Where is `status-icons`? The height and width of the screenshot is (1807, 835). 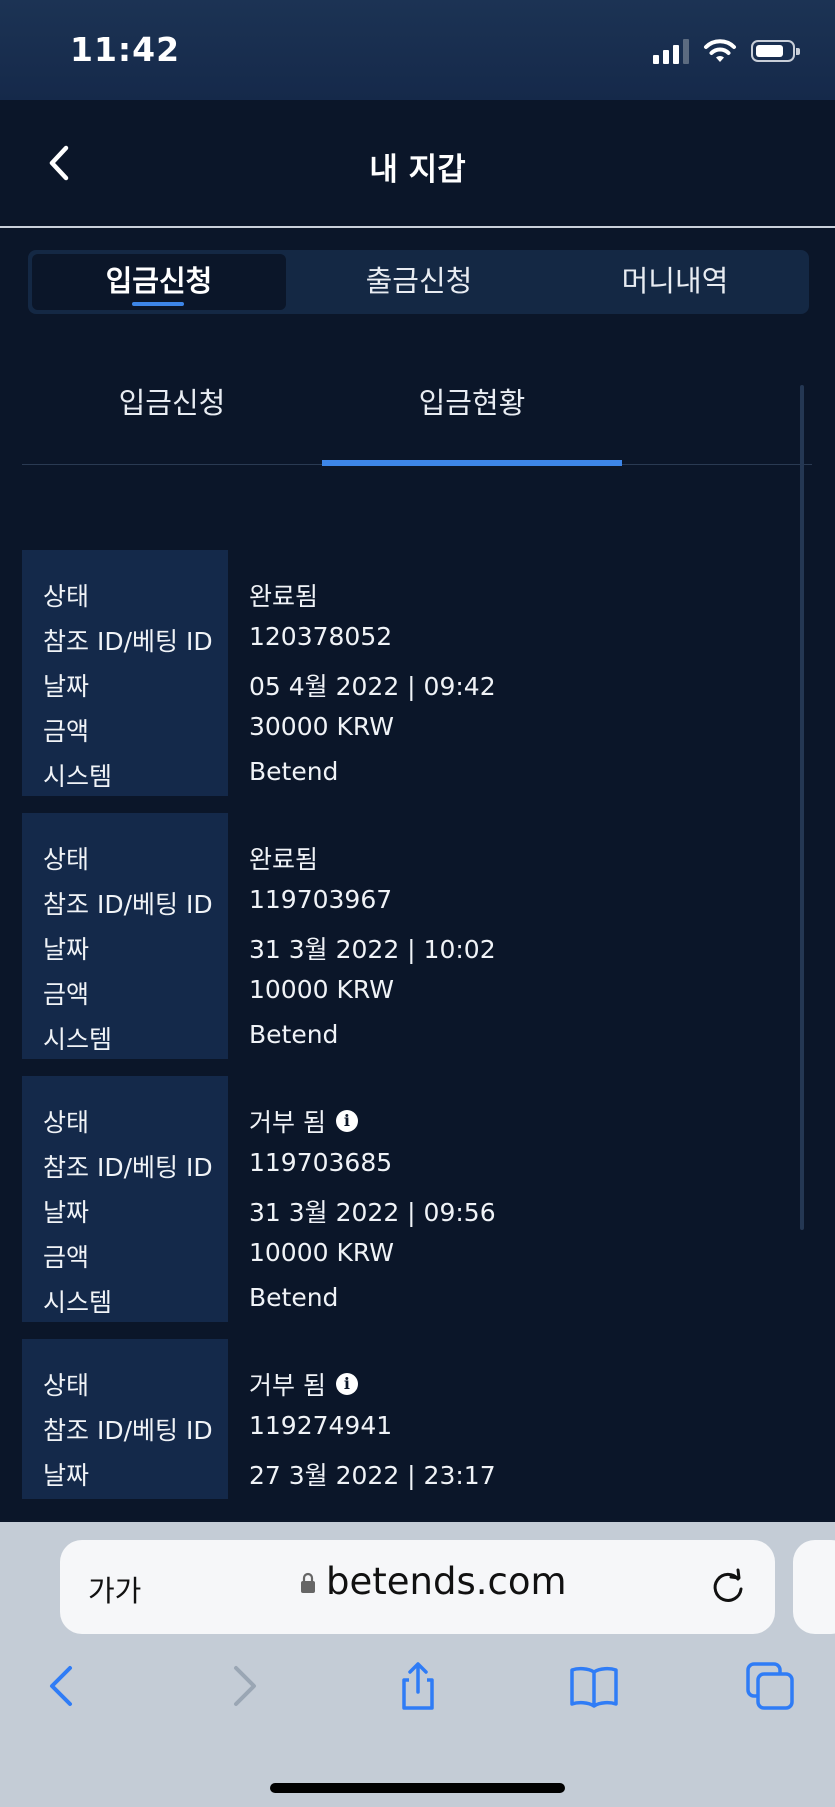 status-icons is located at coordinates (726, 51).